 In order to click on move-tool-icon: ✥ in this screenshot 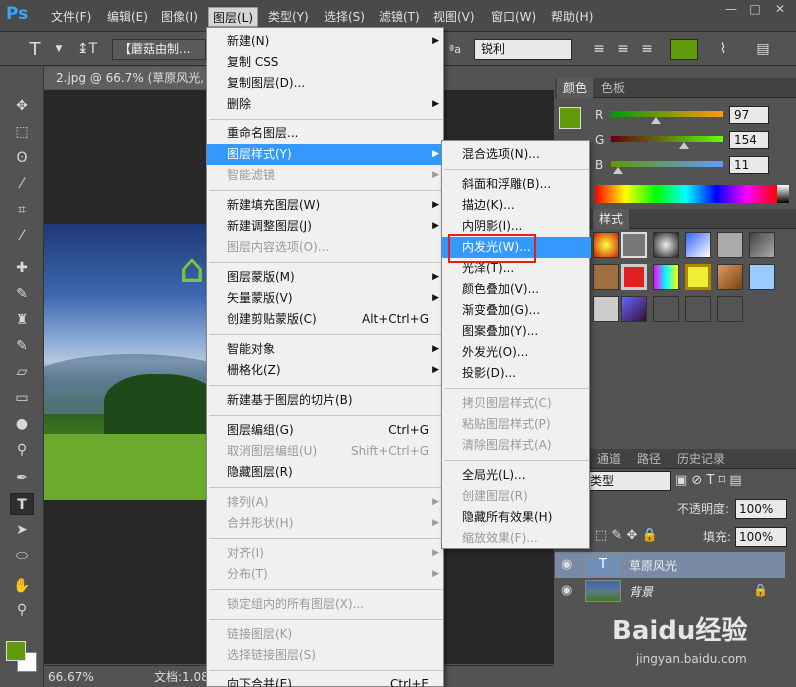, I will do `click(22, 106)`.